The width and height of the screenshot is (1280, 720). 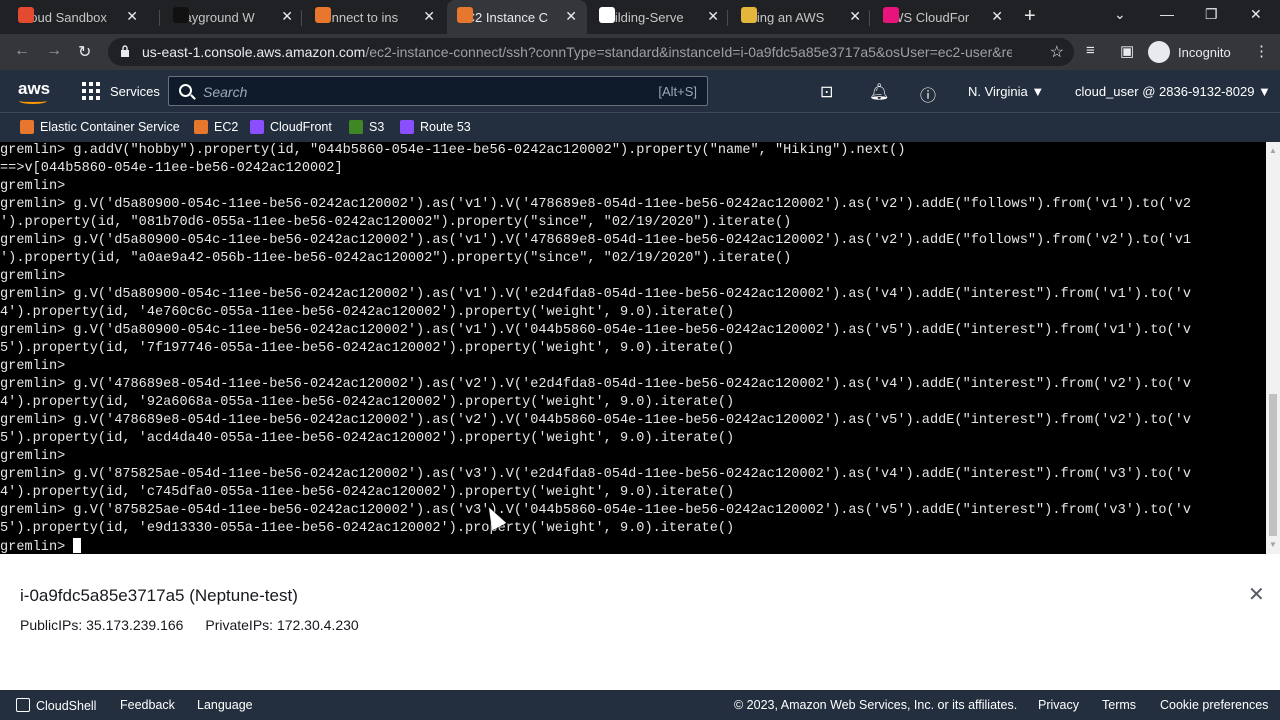 I want to click on reload-icon: ↻, so click(x=84, y=52).